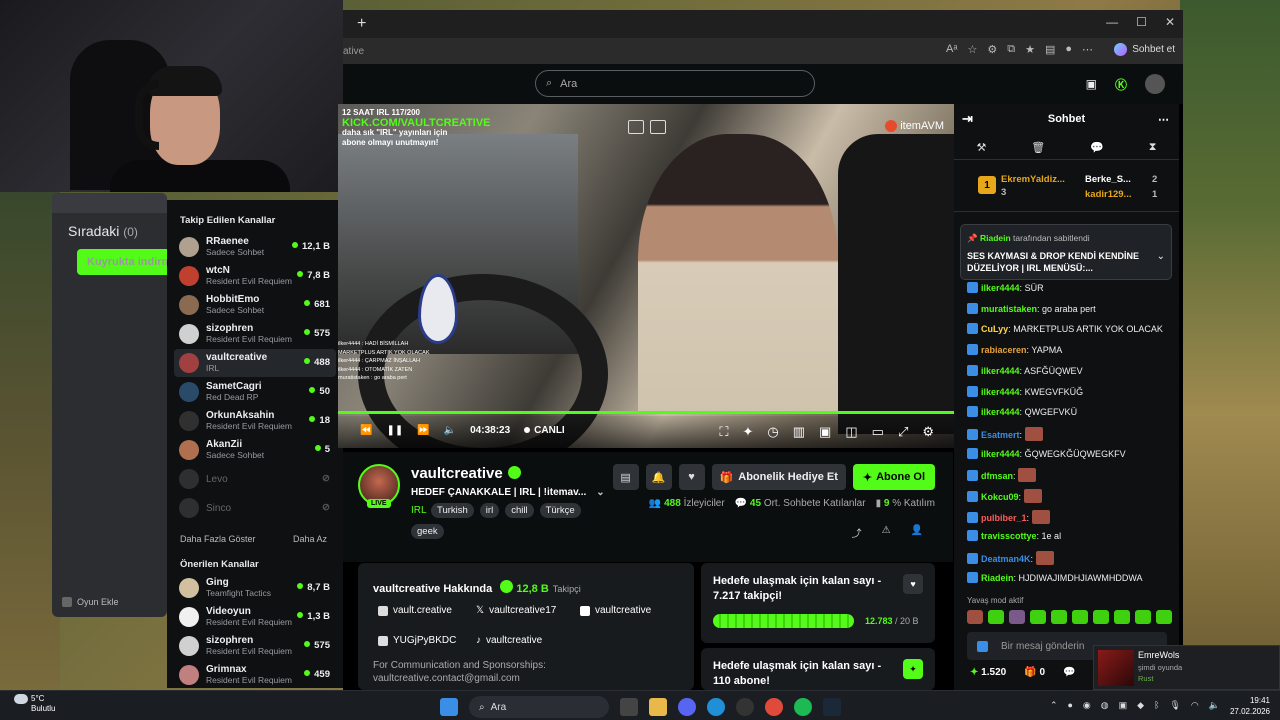 The image size is (1280, 720). I want to click on chat-message: rabiaceren: YAPMA, so click(1014, 350).